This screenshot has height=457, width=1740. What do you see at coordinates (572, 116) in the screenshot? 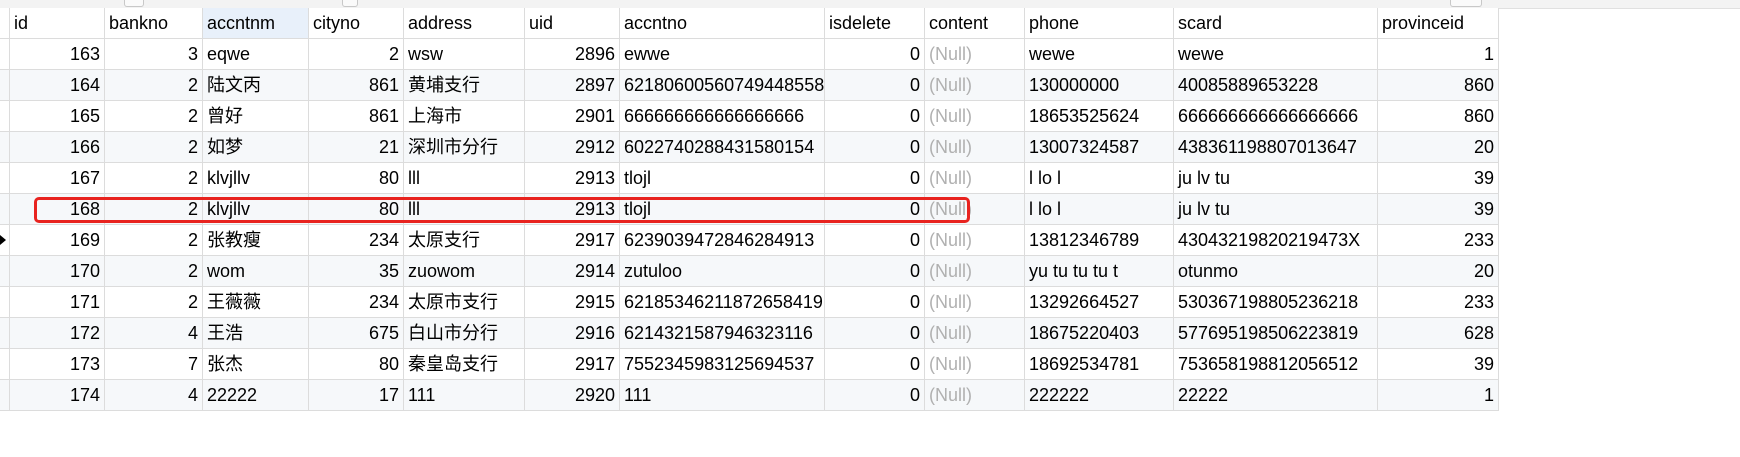
I see `cell-uid: 2901` at bounding box center [572, 116].